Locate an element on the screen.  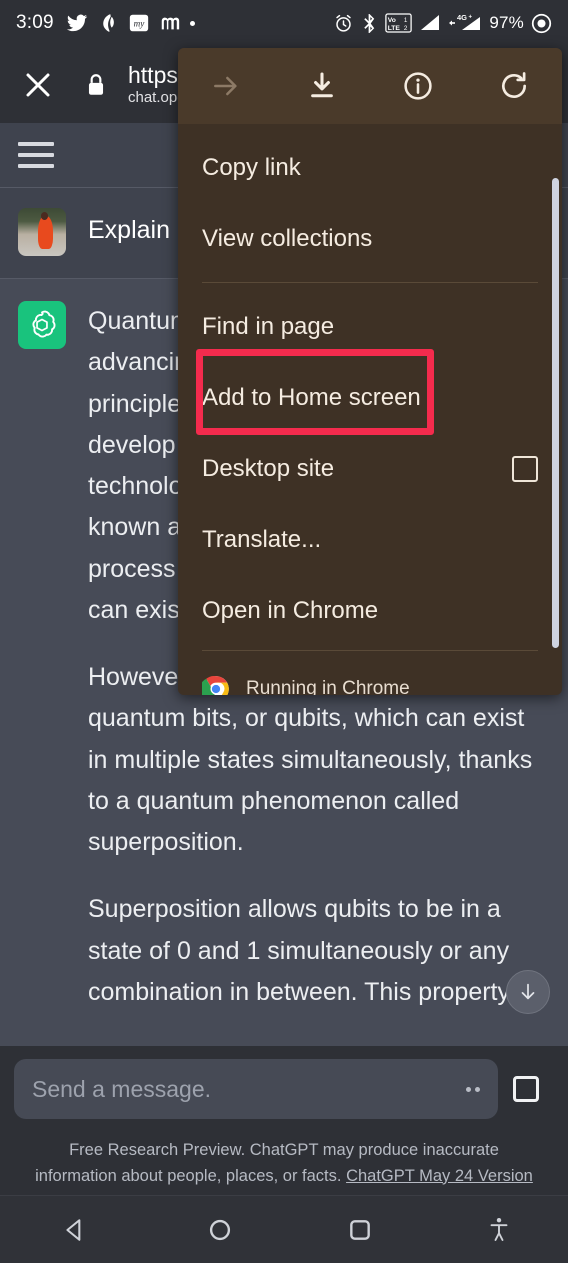
desktop-site-checkbox is located at coordinates (525, 468).